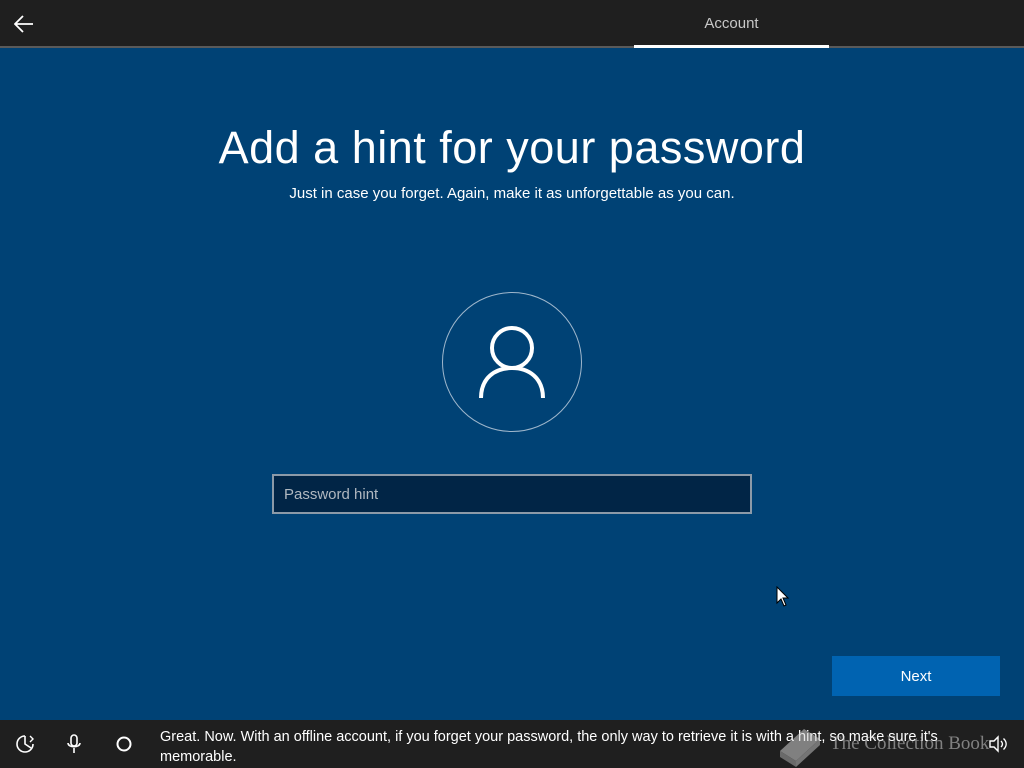 This screenshot has width=1024, height=768. I want to click on page-title: Add a hint for your password, so click(512, 147).